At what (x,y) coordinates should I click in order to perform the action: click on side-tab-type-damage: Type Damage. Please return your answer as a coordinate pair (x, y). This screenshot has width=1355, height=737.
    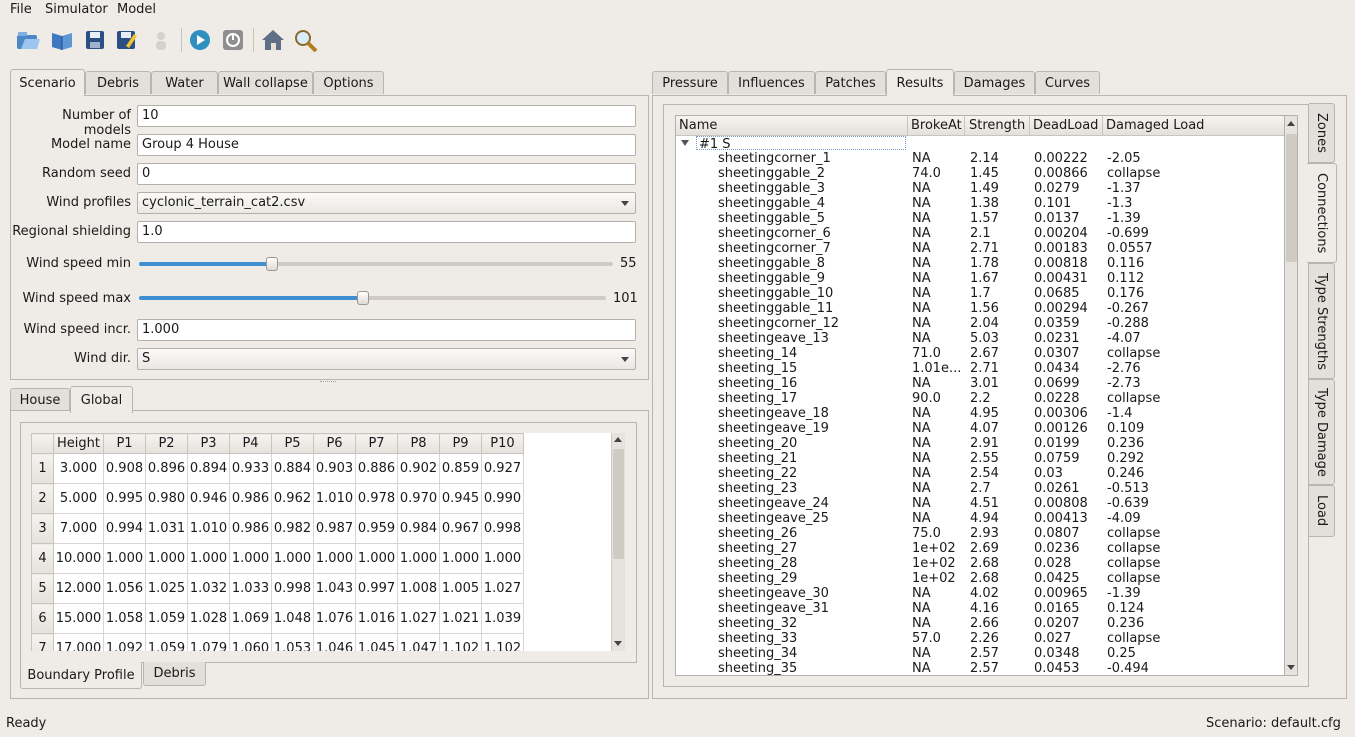
    Looking at the image, I should click on (1322, 432).